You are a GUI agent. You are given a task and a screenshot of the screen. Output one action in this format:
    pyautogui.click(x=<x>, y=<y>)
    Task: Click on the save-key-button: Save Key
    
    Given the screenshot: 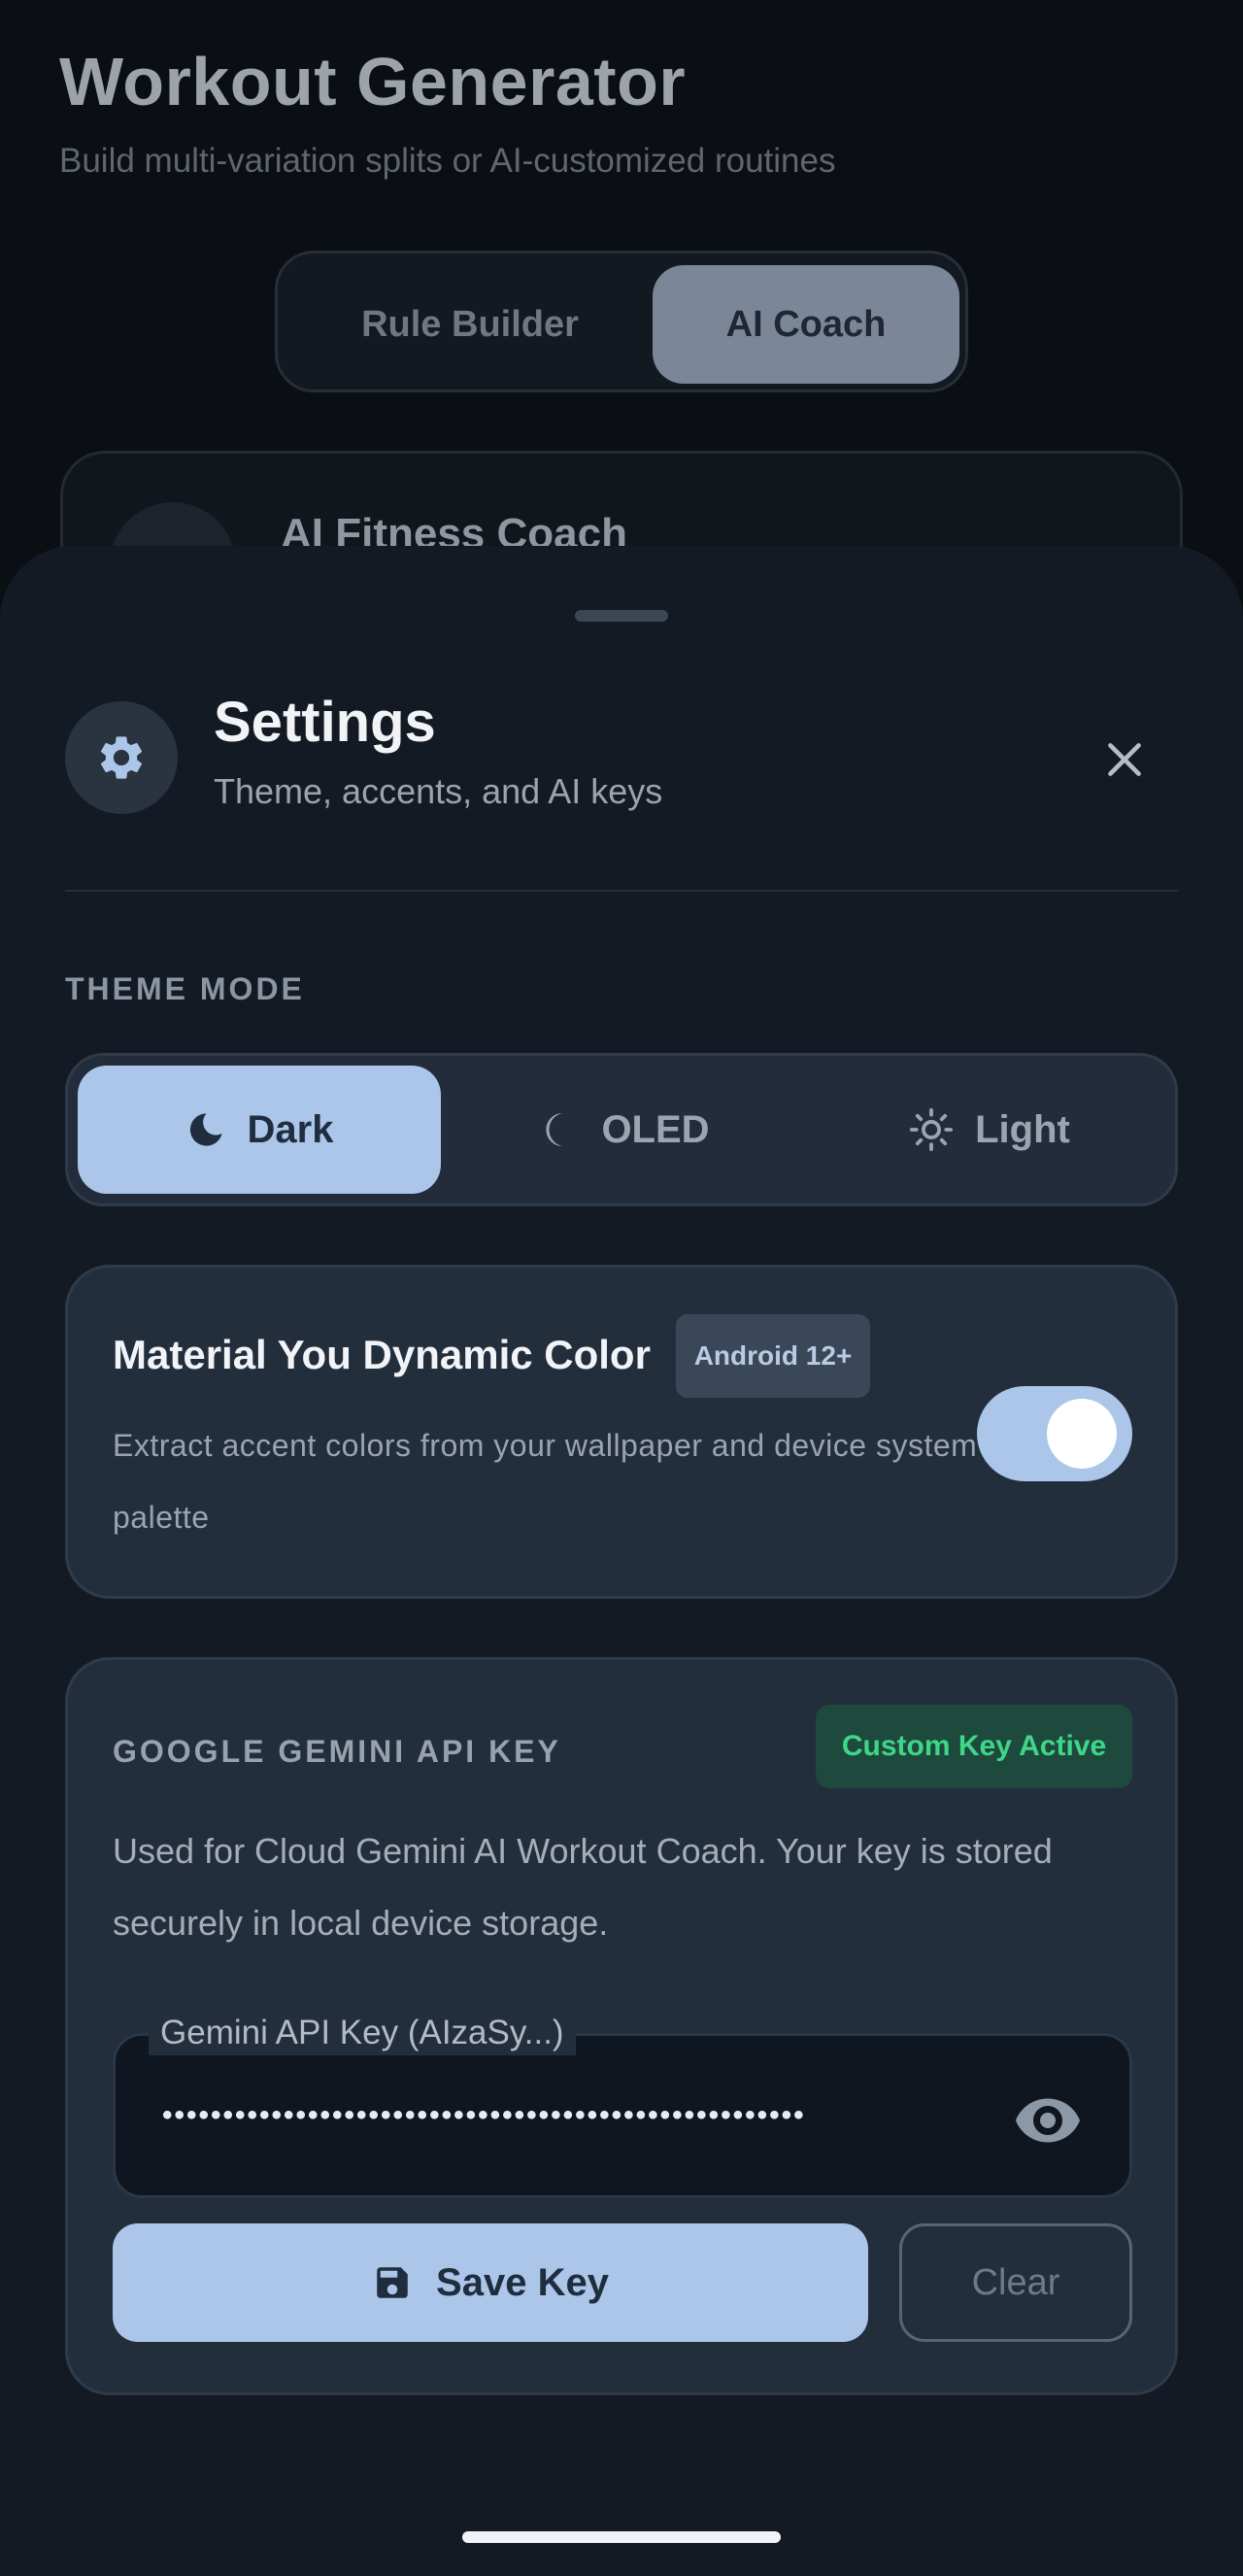 What is the action you would take?
    pyautogui.click(x=490, y=2282)
    